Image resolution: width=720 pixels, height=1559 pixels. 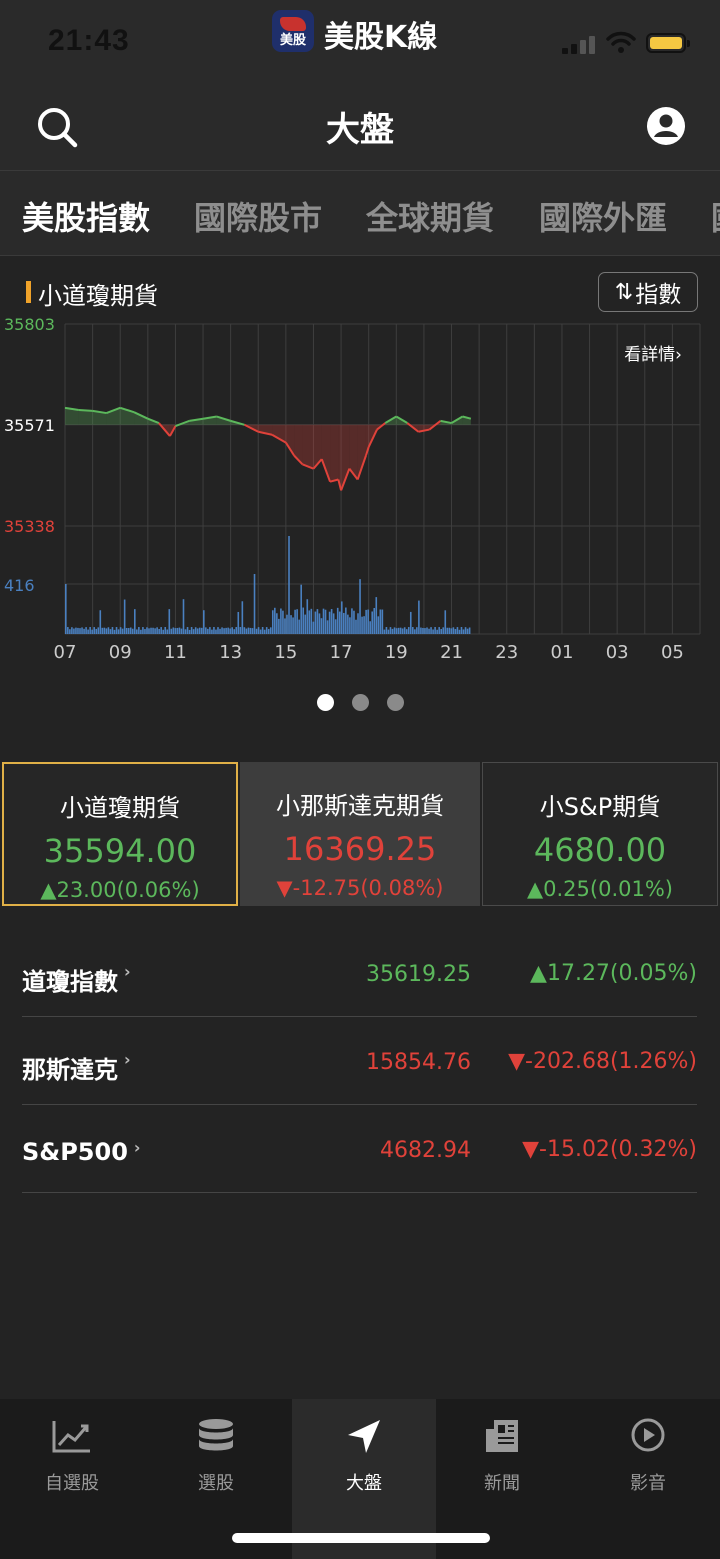 I want to click on future-card-dow: 小道瓊期貨 35594.00 ▲23.00(0.06%), so click(x=120, y=834).